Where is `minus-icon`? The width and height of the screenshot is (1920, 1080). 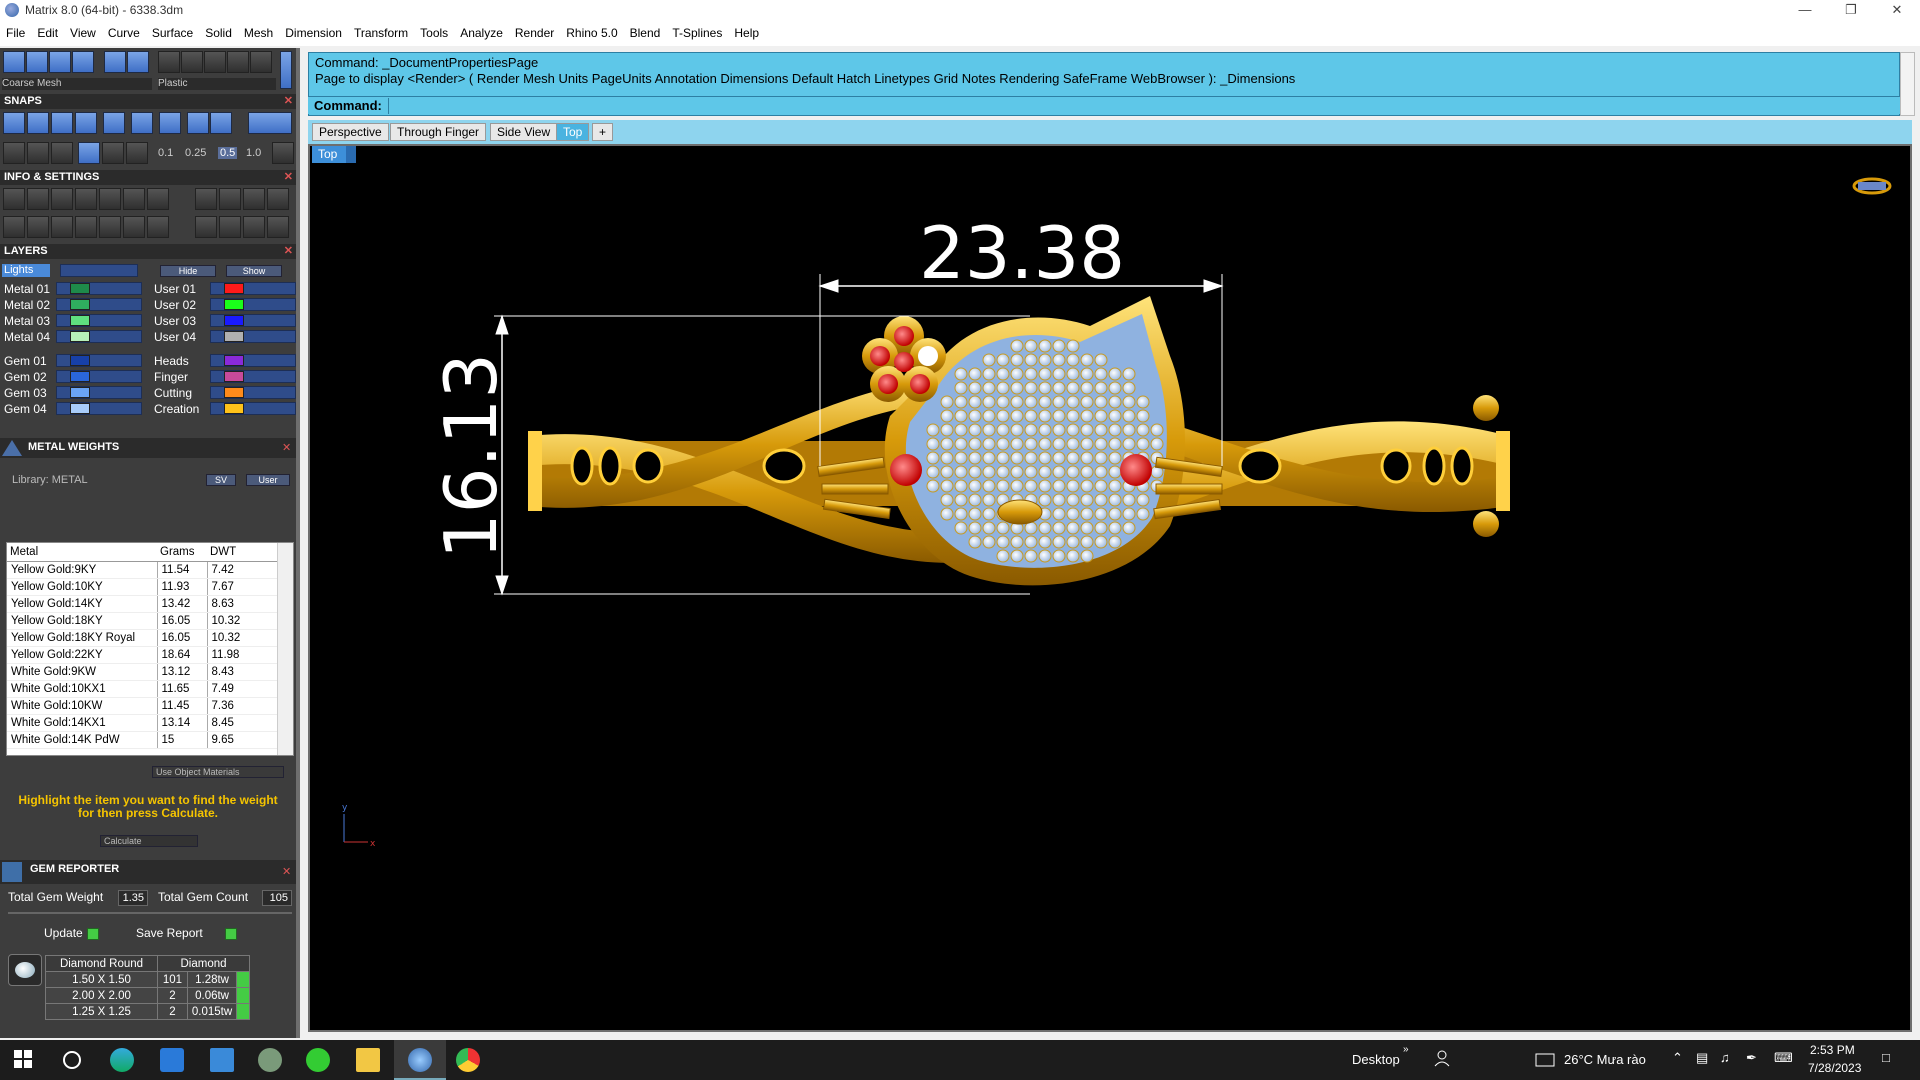
minus-icon is located at coordinates (38, 227).